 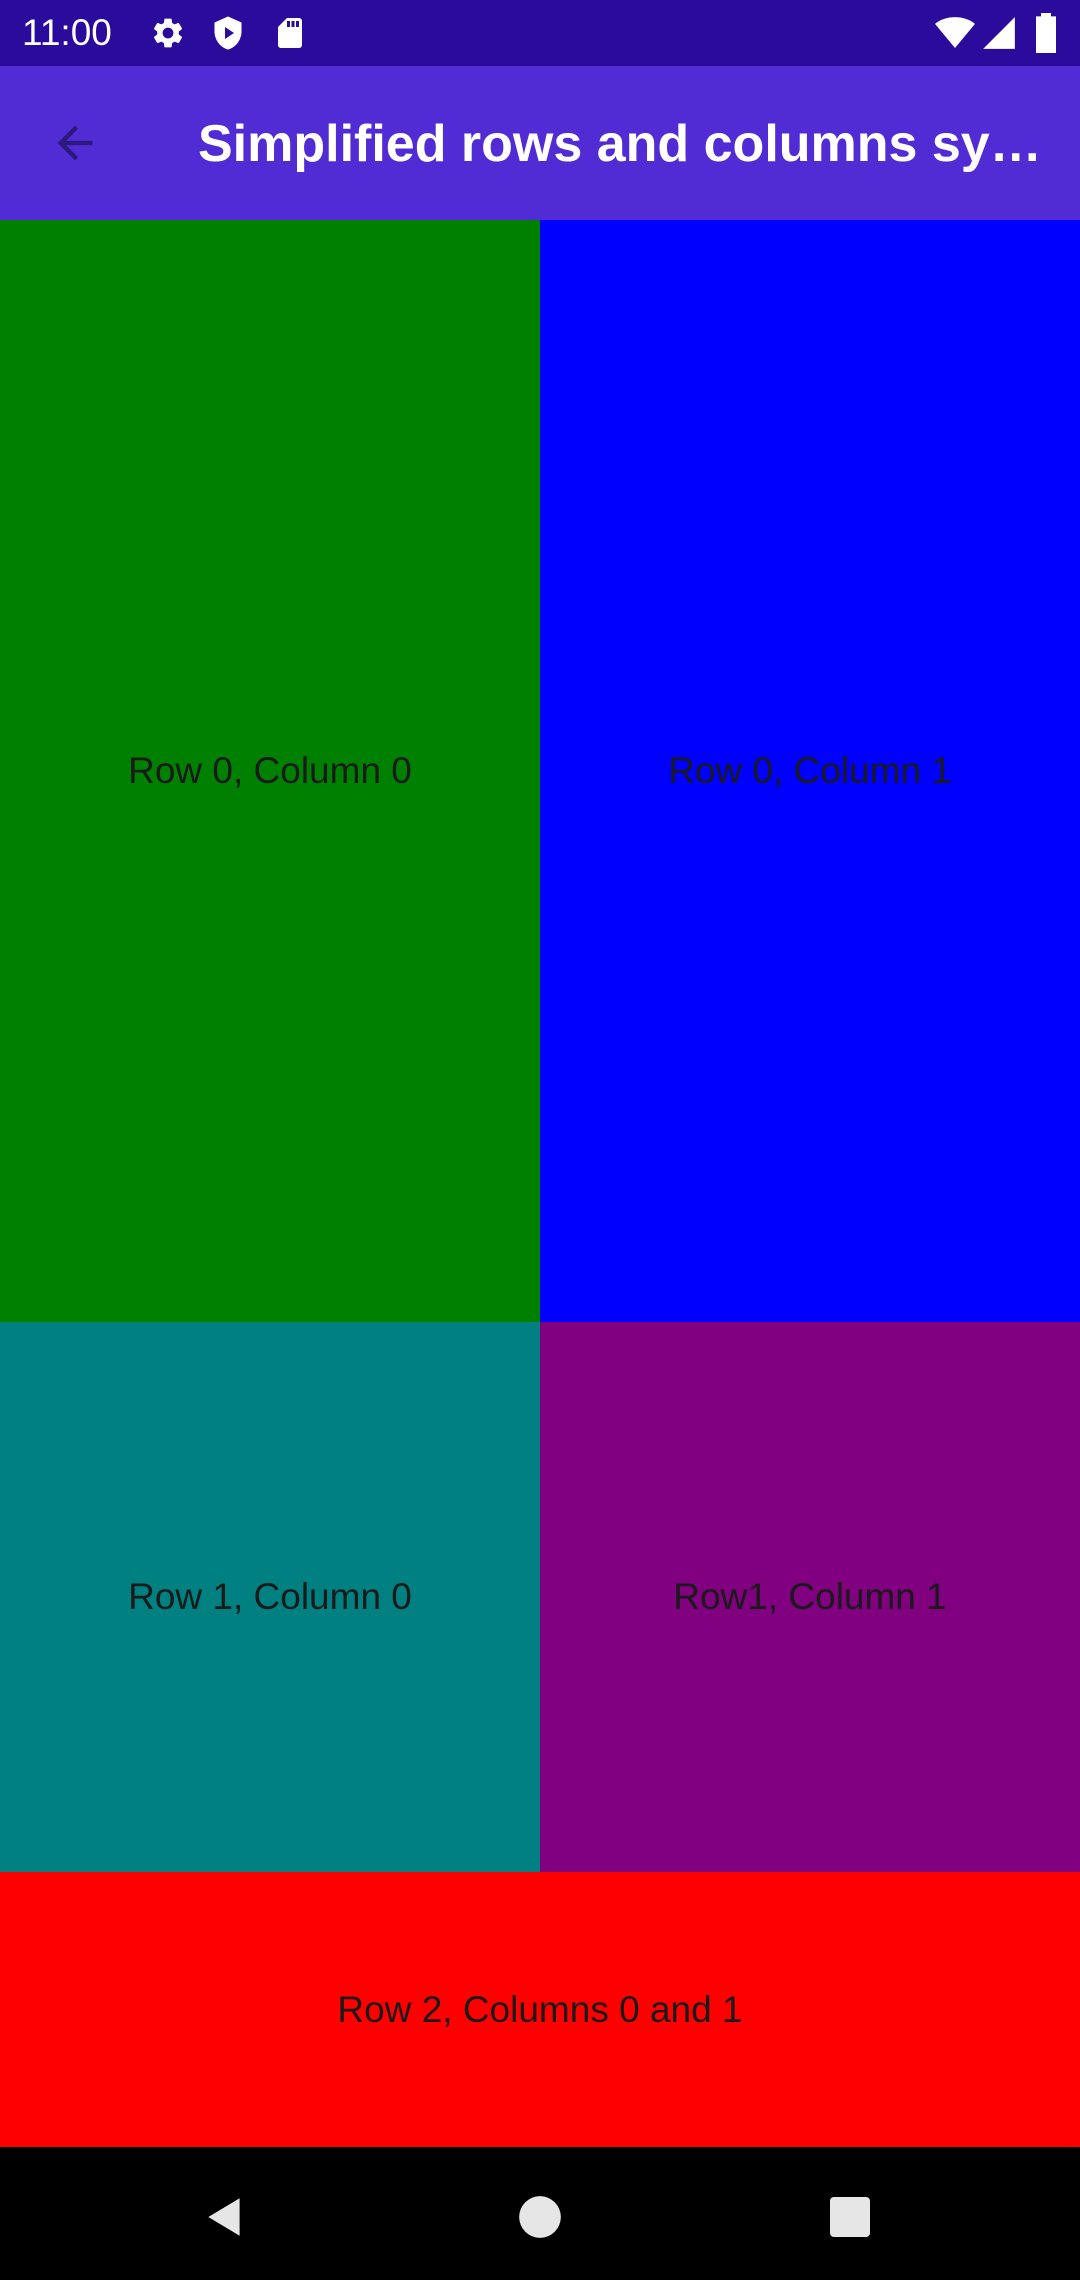 I want to click on battery-icon, so click(x=1046, y=33).